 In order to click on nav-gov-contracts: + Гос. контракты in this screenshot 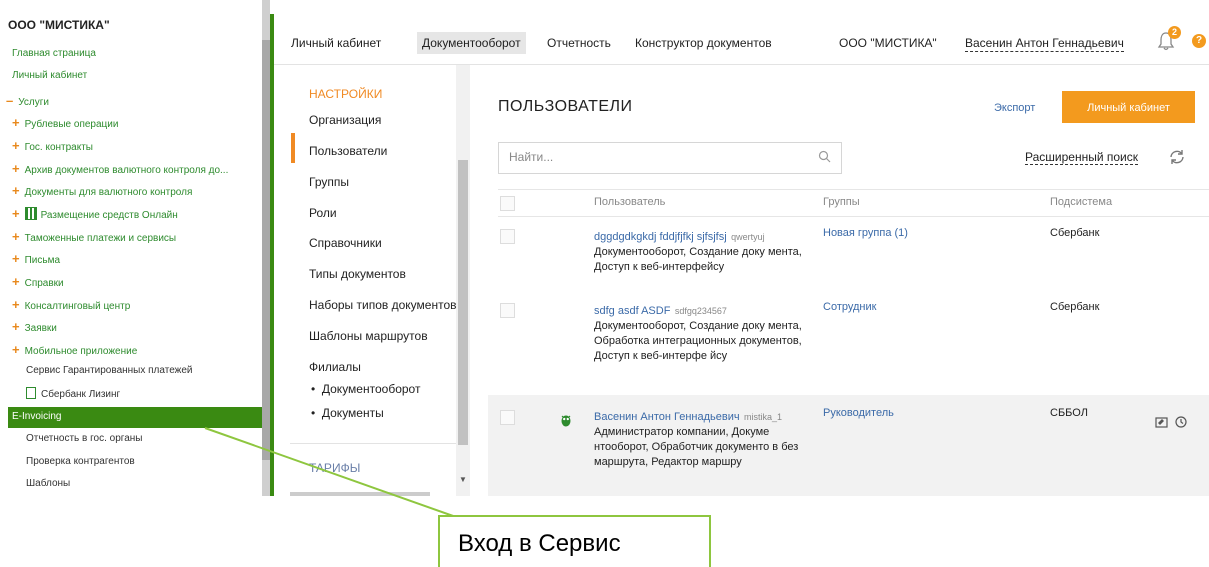, I will do `click(52, 145)`.